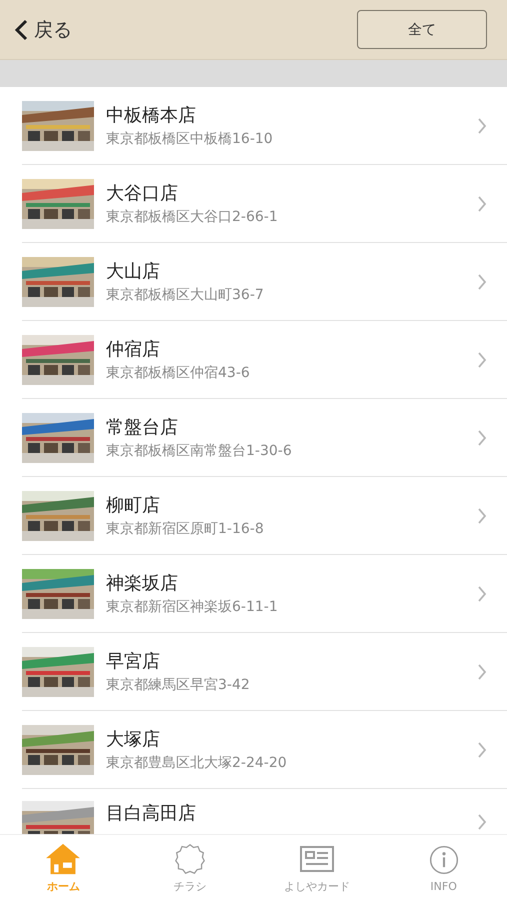 The width and height of the screenshot is (507, 900). I want to click on back-chevron-icon, so click(21, 29).